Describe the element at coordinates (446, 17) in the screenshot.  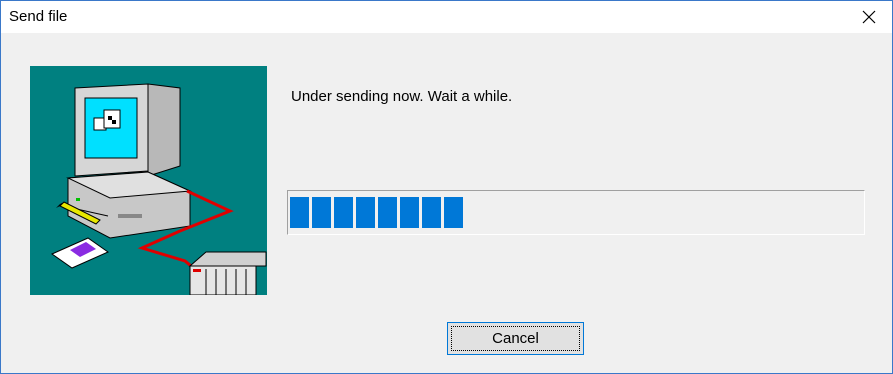
I see `title-bar: Send file` at that location.